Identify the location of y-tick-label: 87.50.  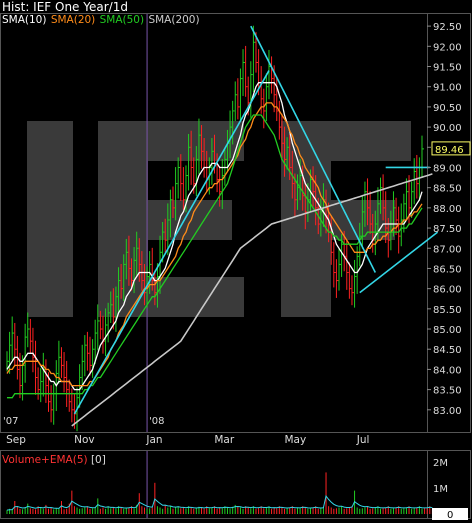
(447, 229).